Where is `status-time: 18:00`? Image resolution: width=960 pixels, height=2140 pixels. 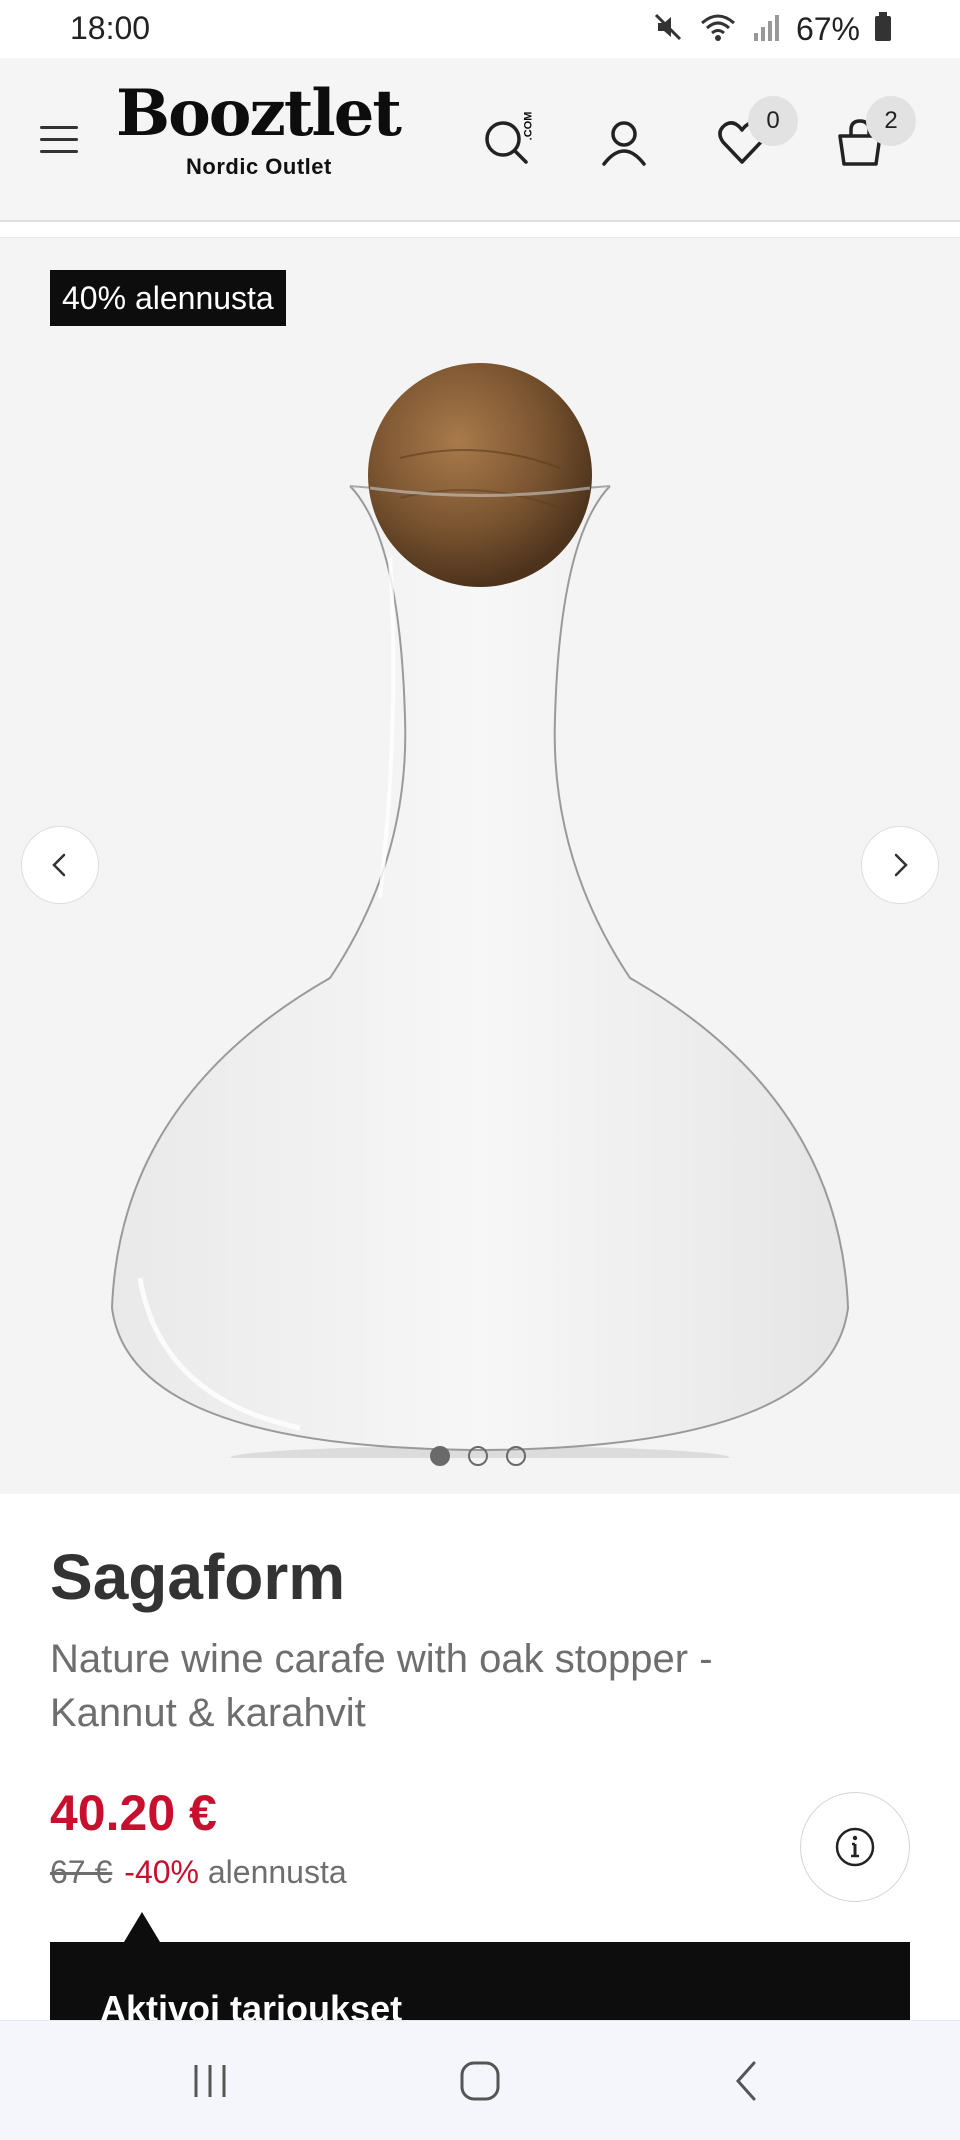 status-time: 18:00 is located at coordinates (110, 28).